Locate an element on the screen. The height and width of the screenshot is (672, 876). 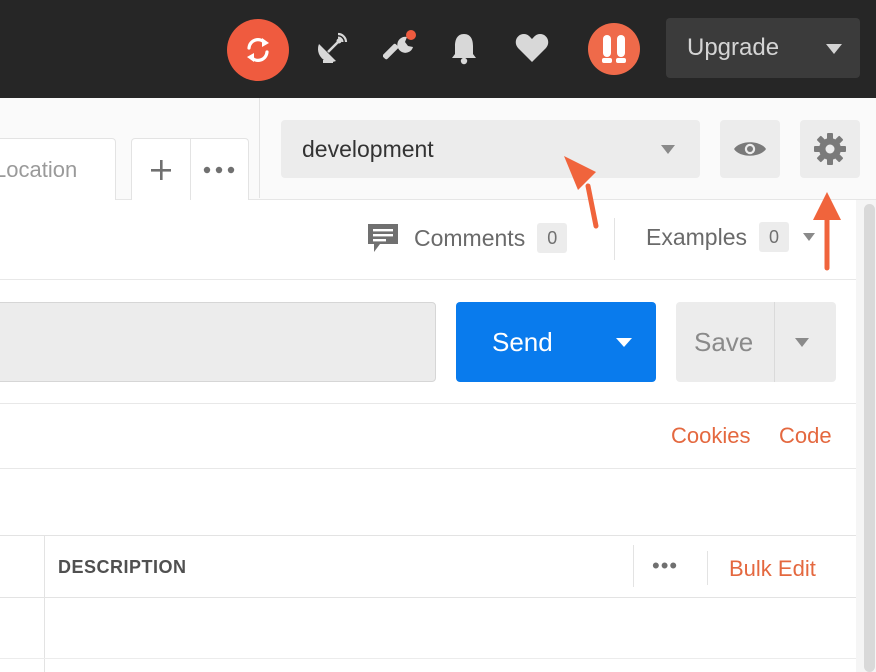
wrench-icon is located at coordinates (399, 45).